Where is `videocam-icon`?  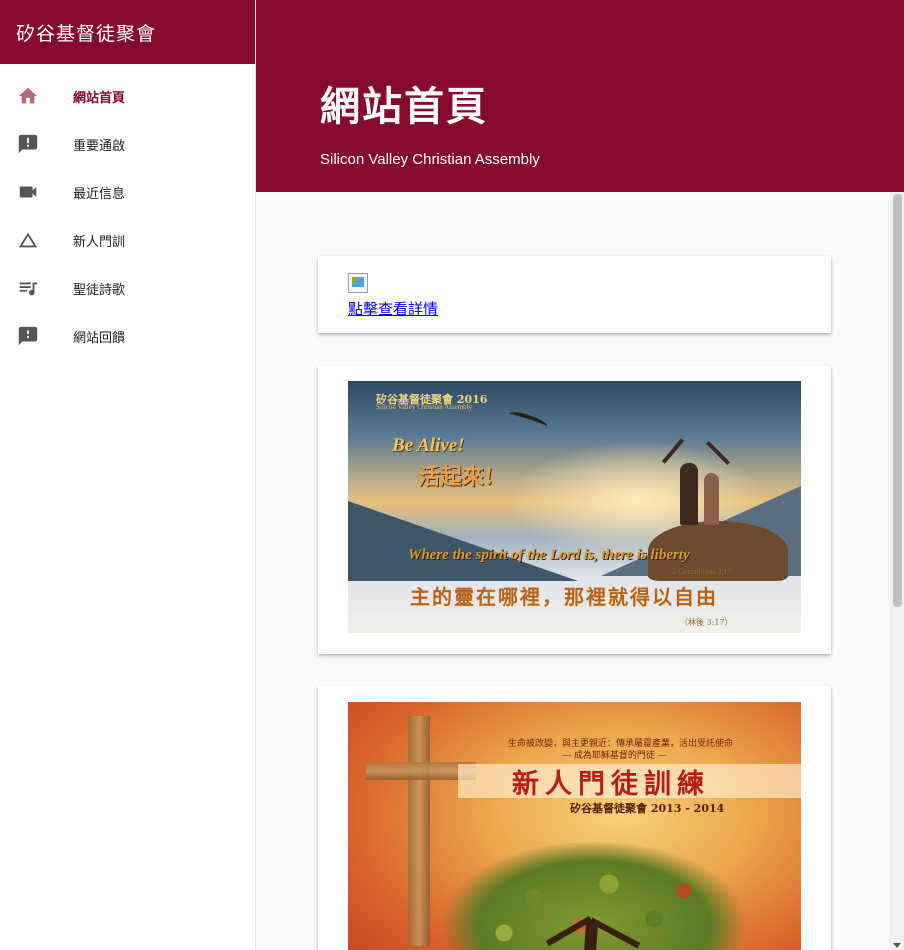 videocam-icon is located at coordinates (28, 192).